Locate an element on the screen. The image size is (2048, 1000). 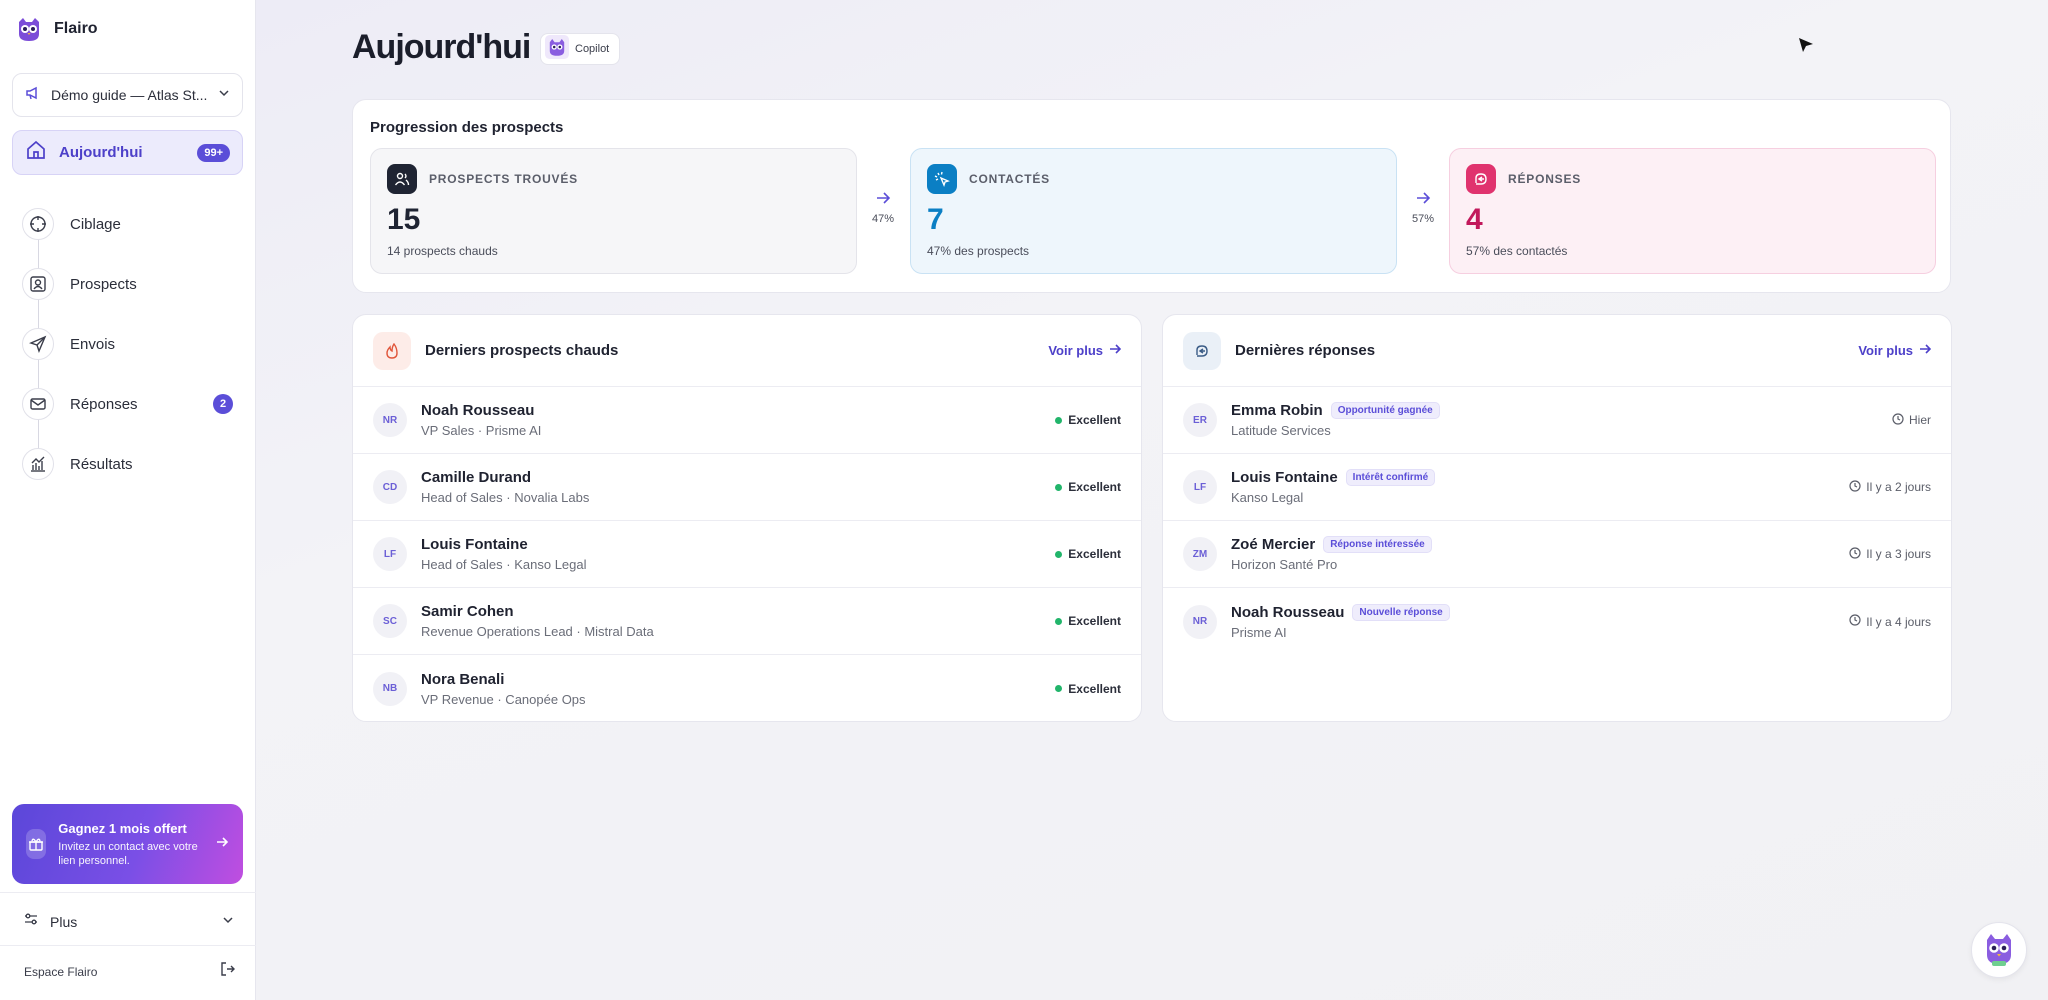
logout-icon is located at coordinates (228, 971).